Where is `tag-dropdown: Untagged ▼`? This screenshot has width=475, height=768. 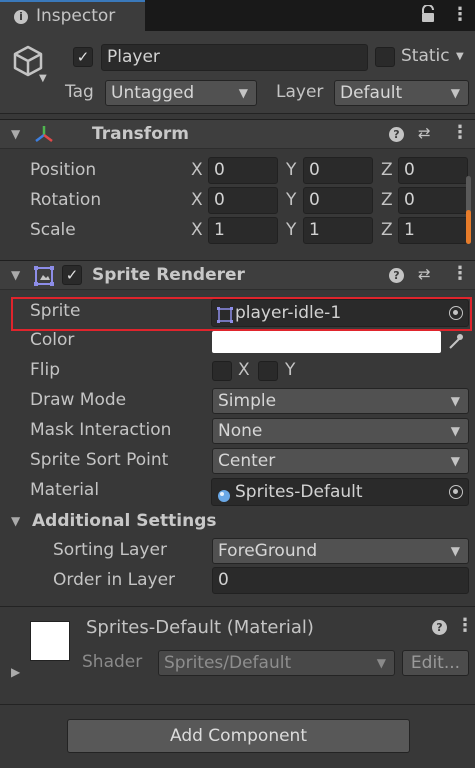 tag-dropdown: Untagged ▼ is located at coordinates (181, 93).